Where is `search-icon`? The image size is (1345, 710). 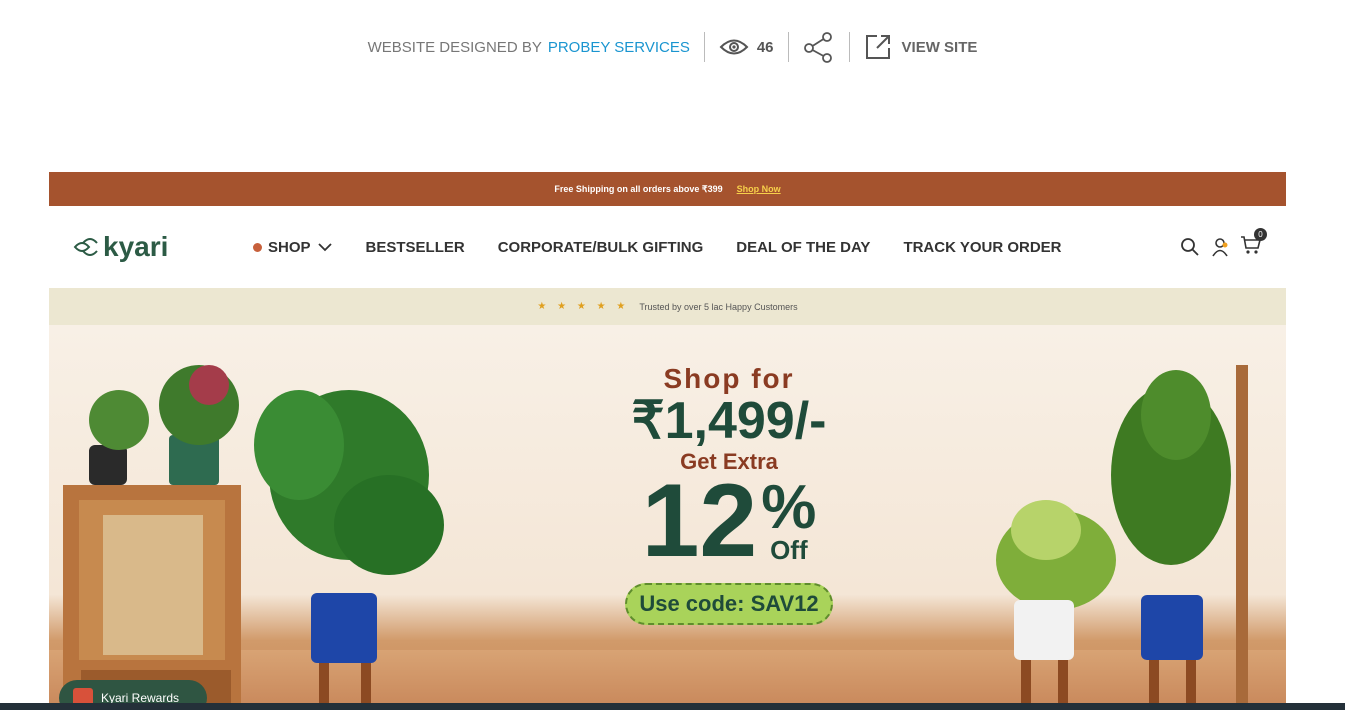
search-icon is located at coordinates (1190, 247).